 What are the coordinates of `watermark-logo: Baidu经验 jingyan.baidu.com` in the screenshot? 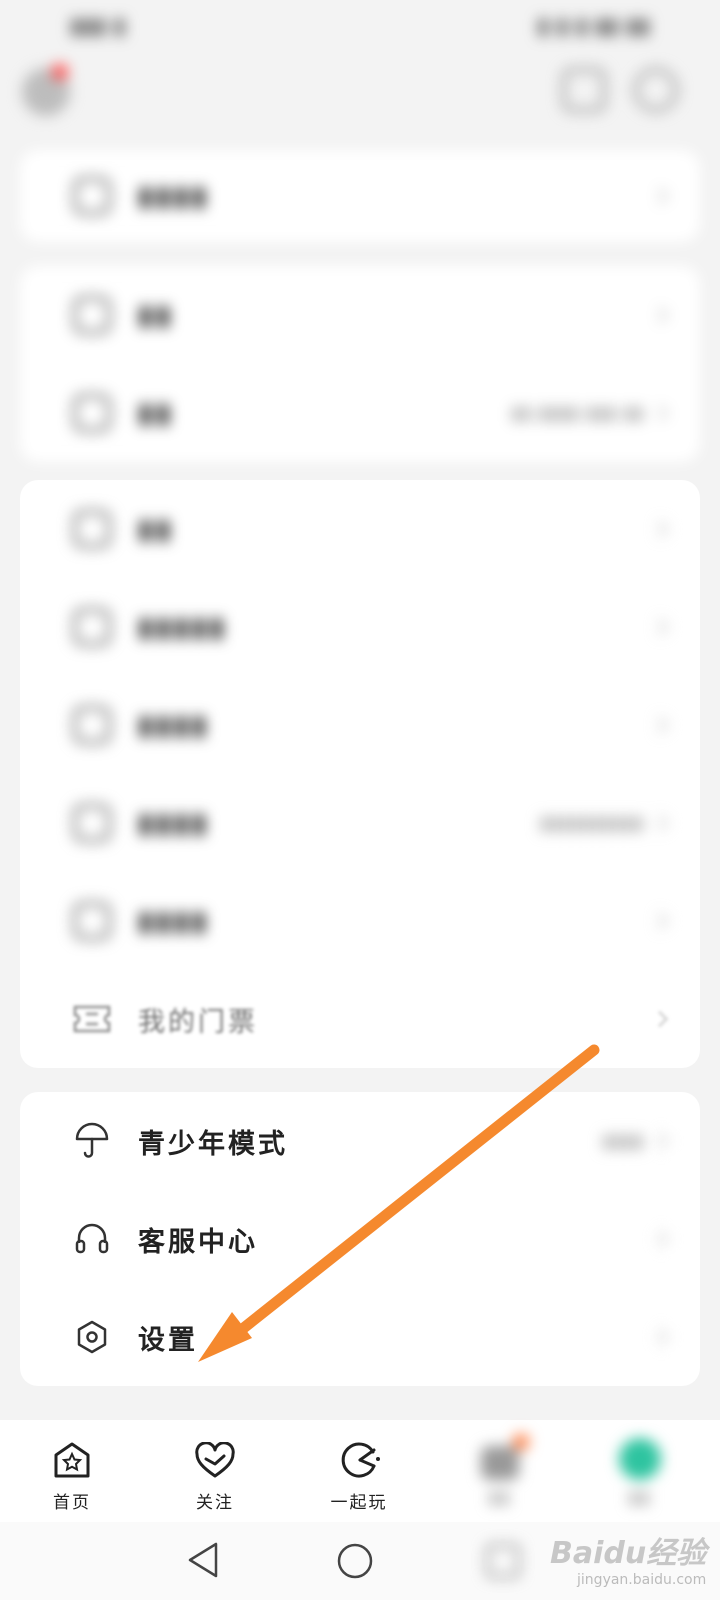 It's located at (628, 1558).